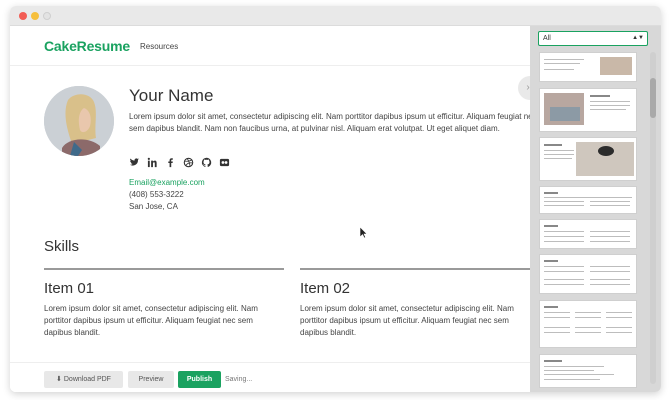 This screenshot has height=400, width=671. Describe the element at coordinates (152, 162) in the screenshot. I see `linkedin-icon` at that location.